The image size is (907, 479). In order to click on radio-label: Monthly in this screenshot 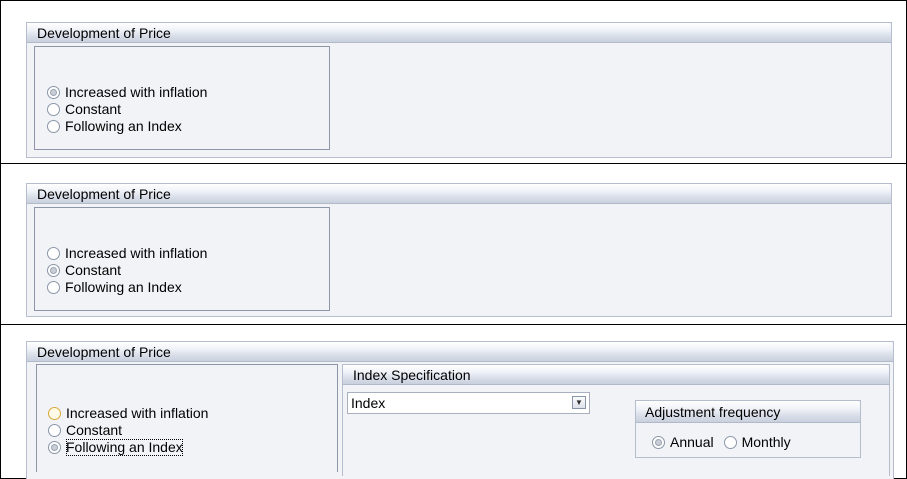, I will do `click(766, 442)`.